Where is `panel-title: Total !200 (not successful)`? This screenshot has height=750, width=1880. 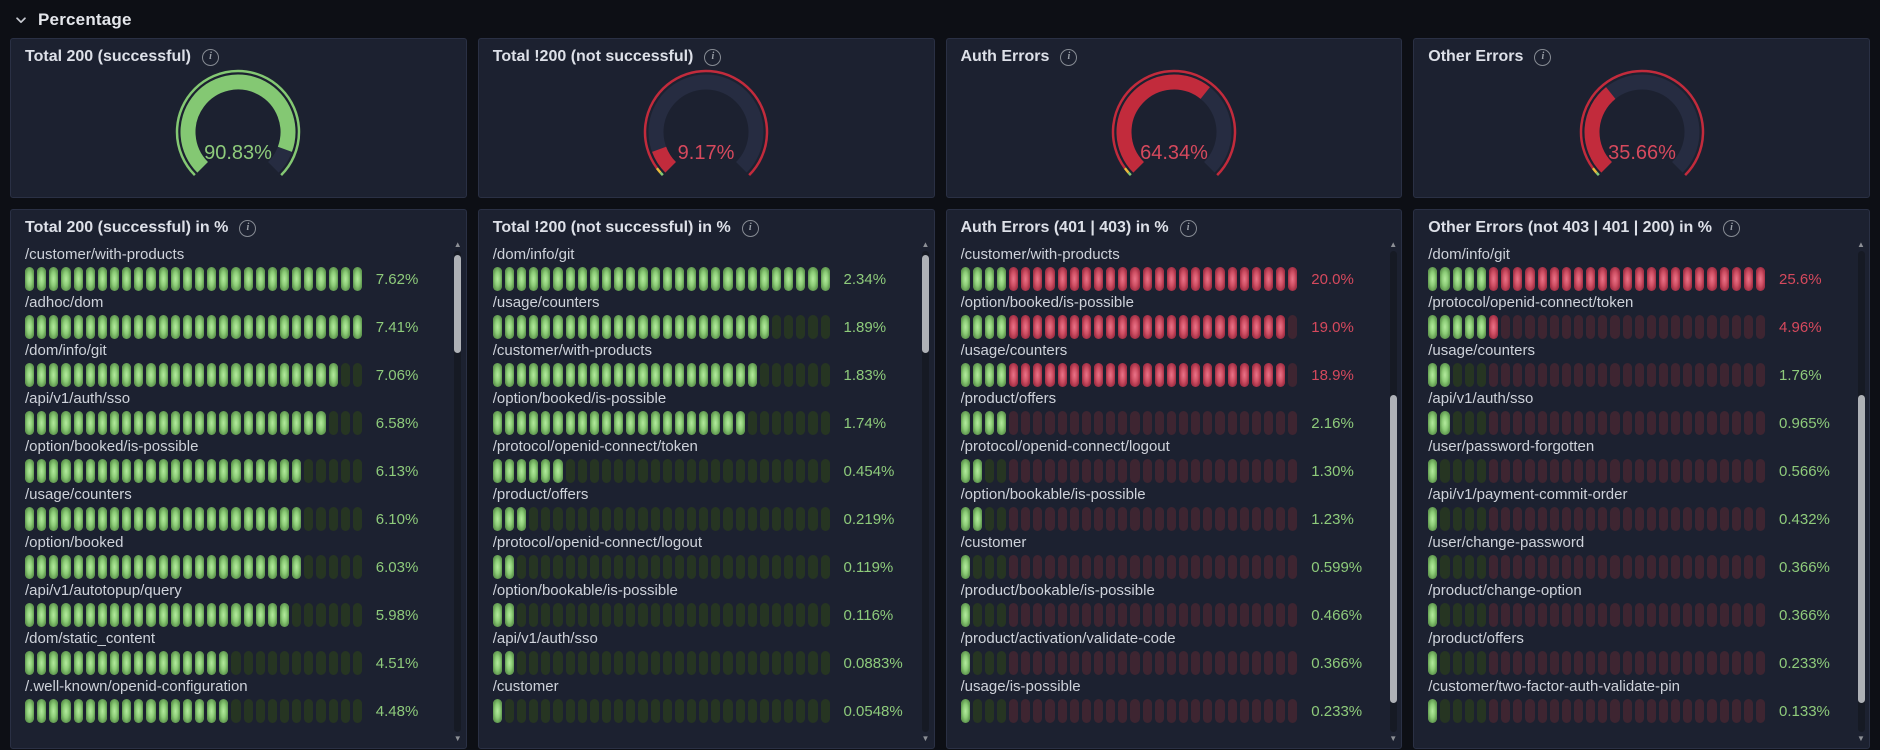
panel-title: Total !200 (not successful) is located at coordinates (593, 57).